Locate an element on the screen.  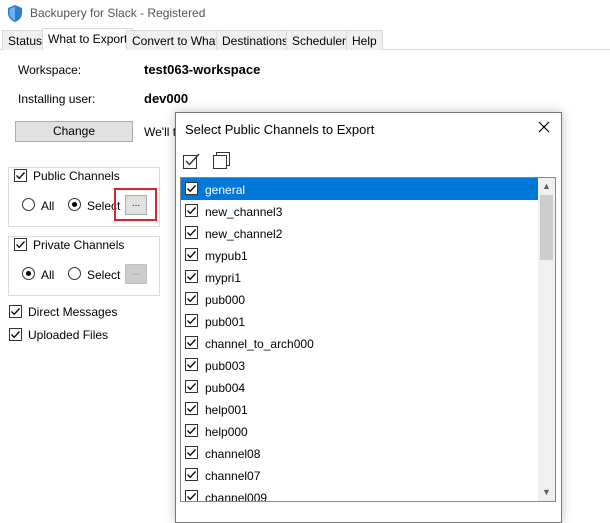
channel-name: general is located at coordinates (225, 190).